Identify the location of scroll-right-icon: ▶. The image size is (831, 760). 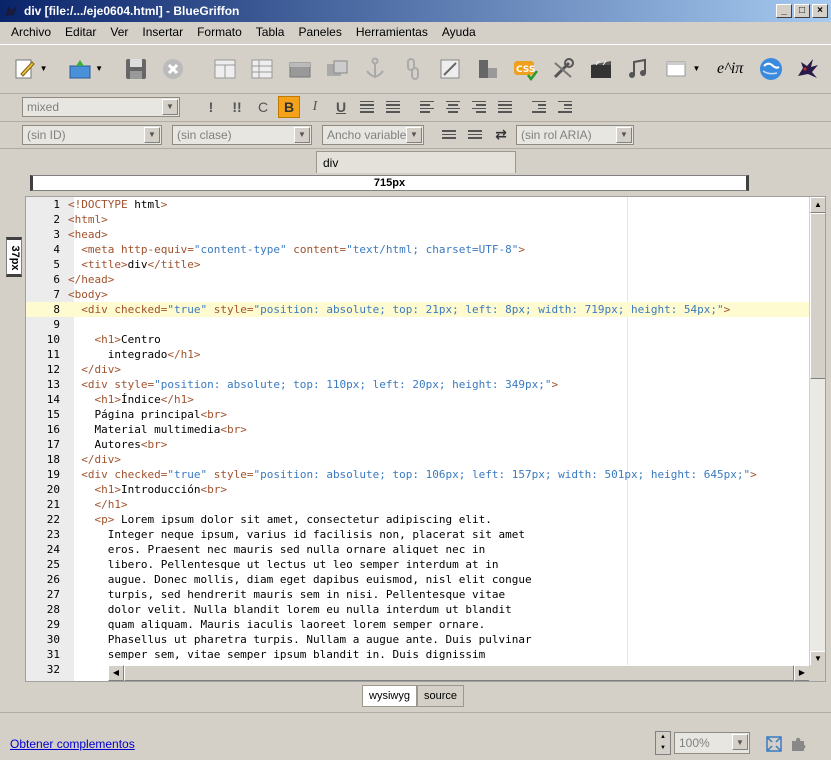
(802, 673).